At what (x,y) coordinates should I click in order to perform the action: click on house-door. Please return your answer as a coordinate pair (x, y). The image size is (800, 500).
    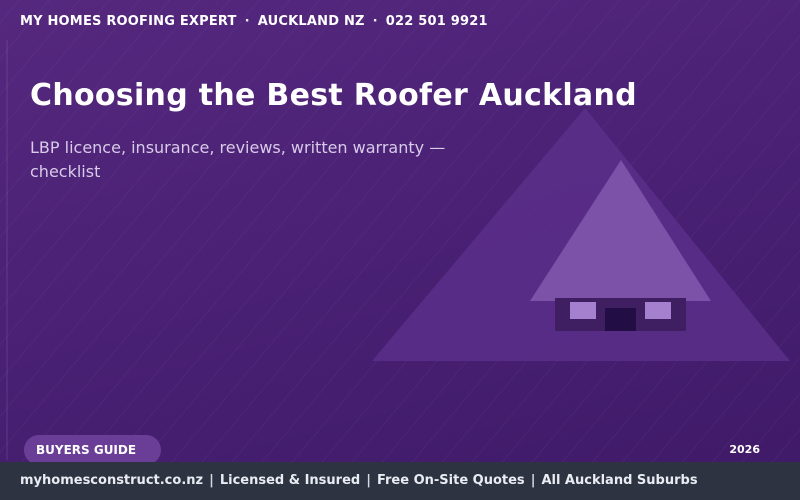
    Looking at the image, I should click on (620, 319).